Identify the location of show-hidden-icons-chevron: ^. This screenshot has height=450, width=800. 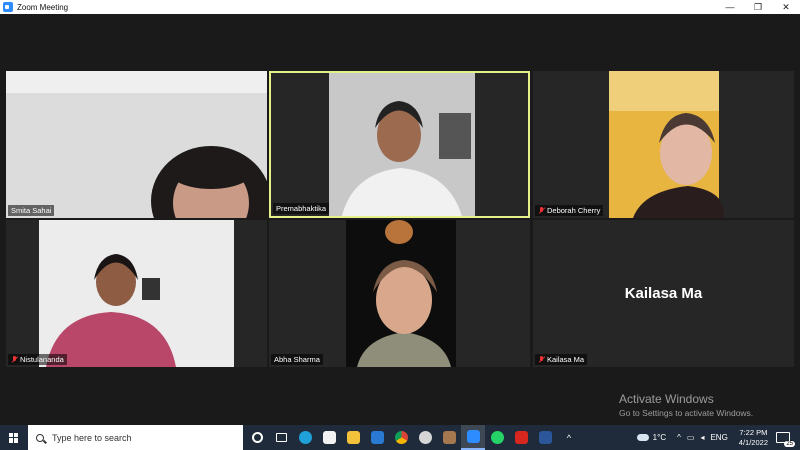
(569, 437).